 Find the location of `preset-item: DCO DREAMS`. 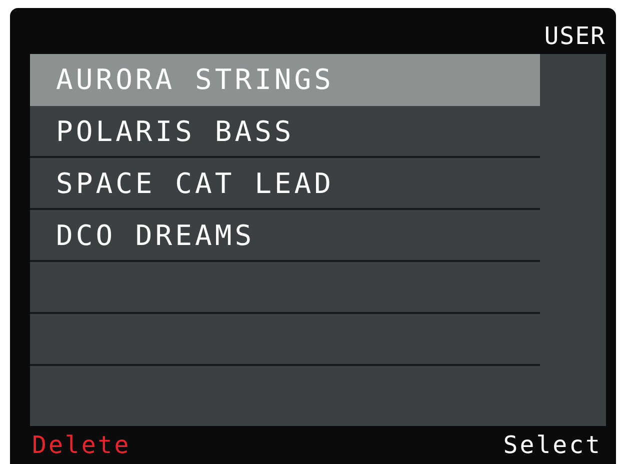

preset-item: DCO DREAMS is located at coordinates (285, 236).